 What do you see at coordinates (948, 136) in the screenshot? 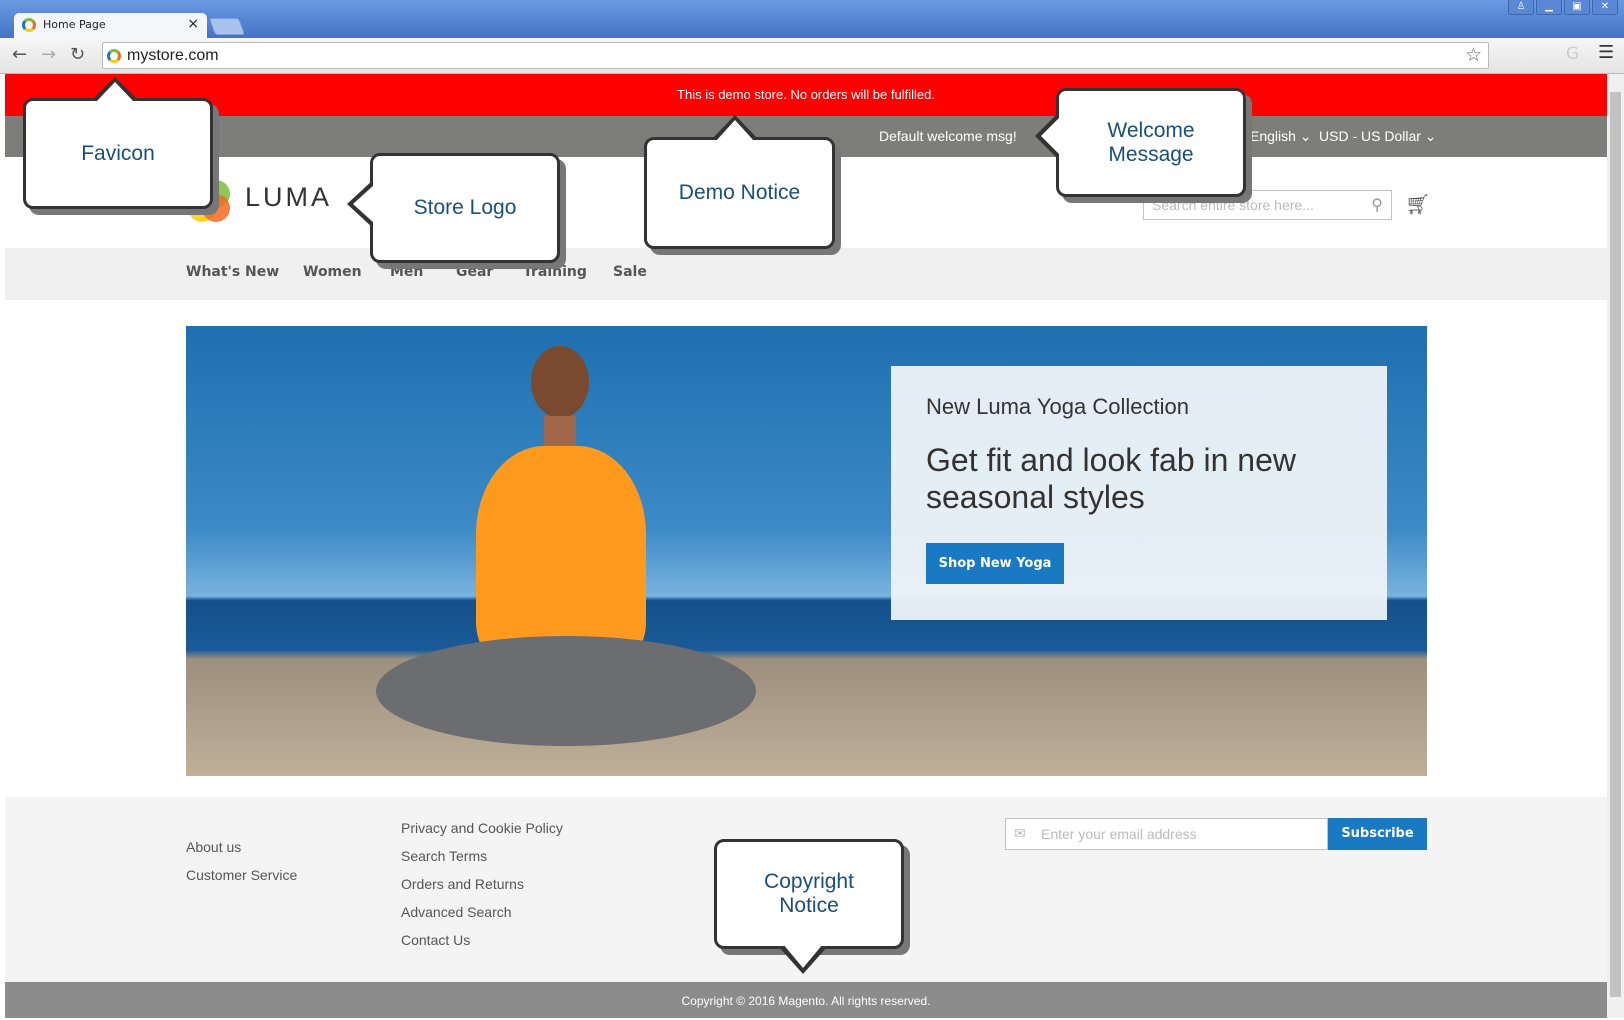
I see `welcome-message: Default welcome msg!` at bounding box center [948, 136].